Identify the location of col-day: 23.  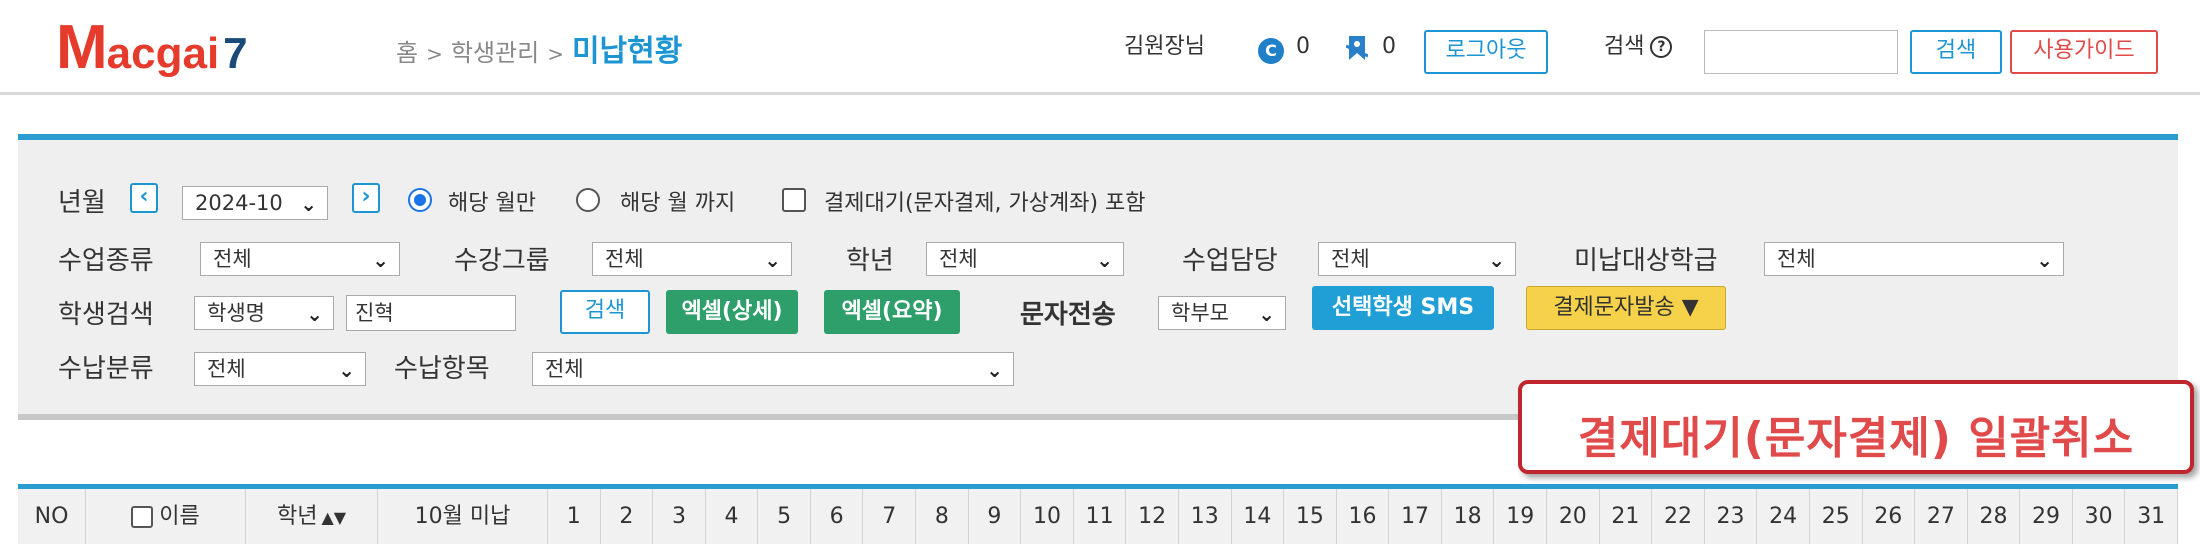
(1731, 516).